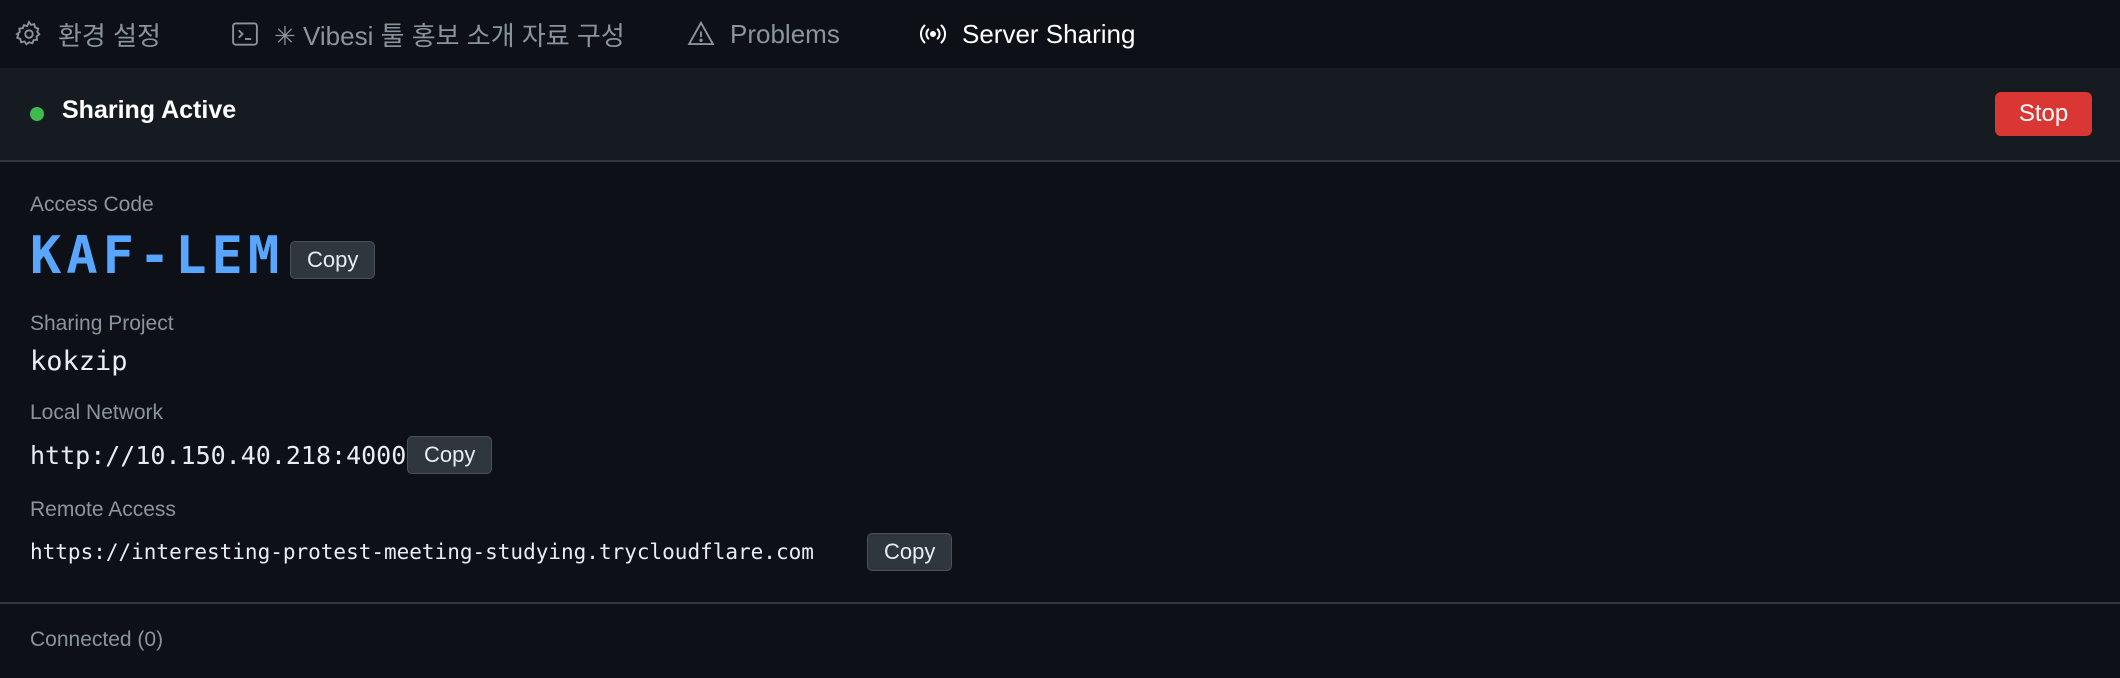 This screenshot has width=2120, height=678. I want to click on gear-icon, so click(29, 34).